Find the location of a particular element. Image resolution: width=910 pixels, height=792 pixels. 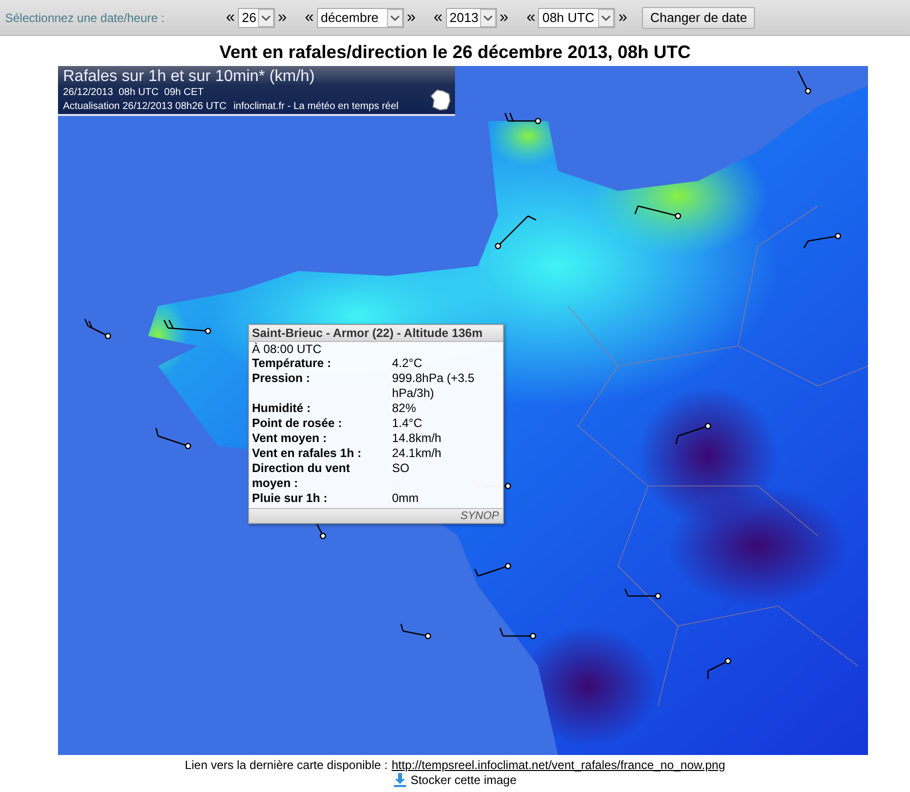

measure-label: Point de rosée : is located at coordinates (298, 423).